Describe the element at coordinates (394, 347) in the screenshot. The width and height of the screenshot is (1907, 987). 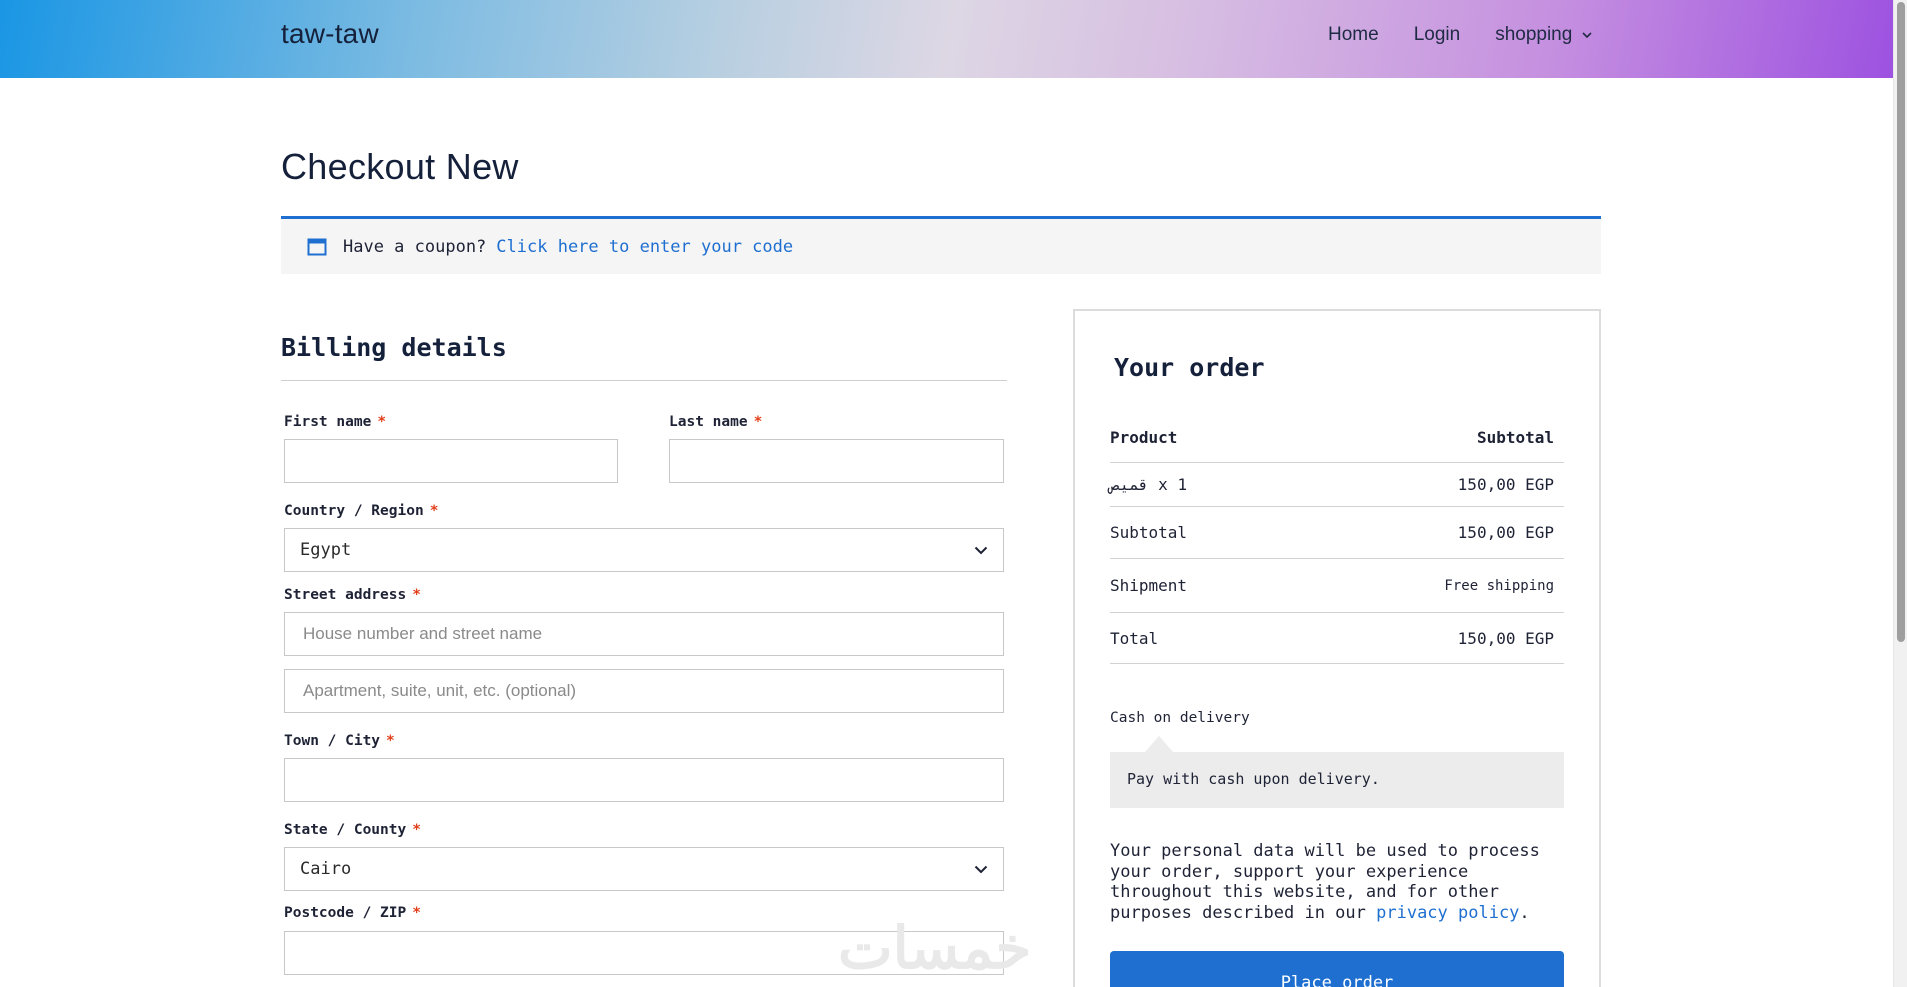
I see `billing-heading: Billing details` at that location.